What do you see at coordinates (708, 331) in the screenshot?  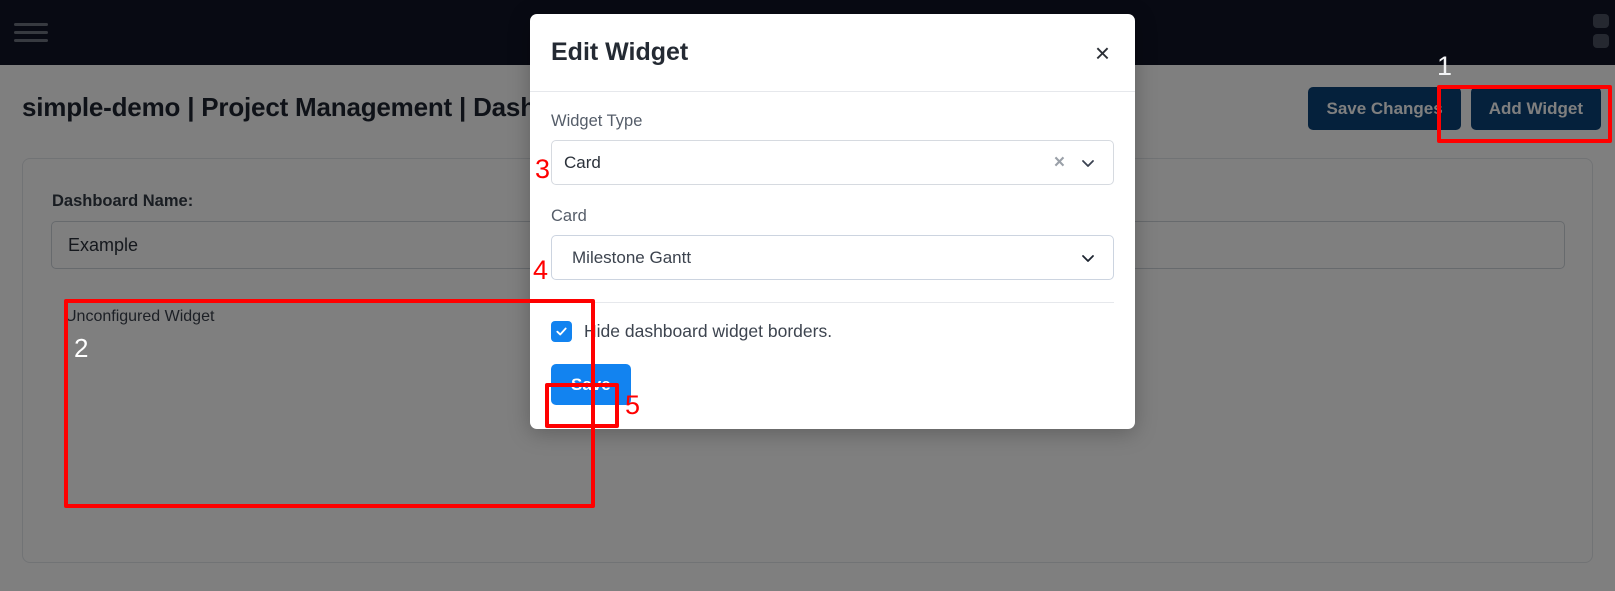 I see `hide-borders-label: Hide dashboard widget borders.` at bounding box center [708, 331].